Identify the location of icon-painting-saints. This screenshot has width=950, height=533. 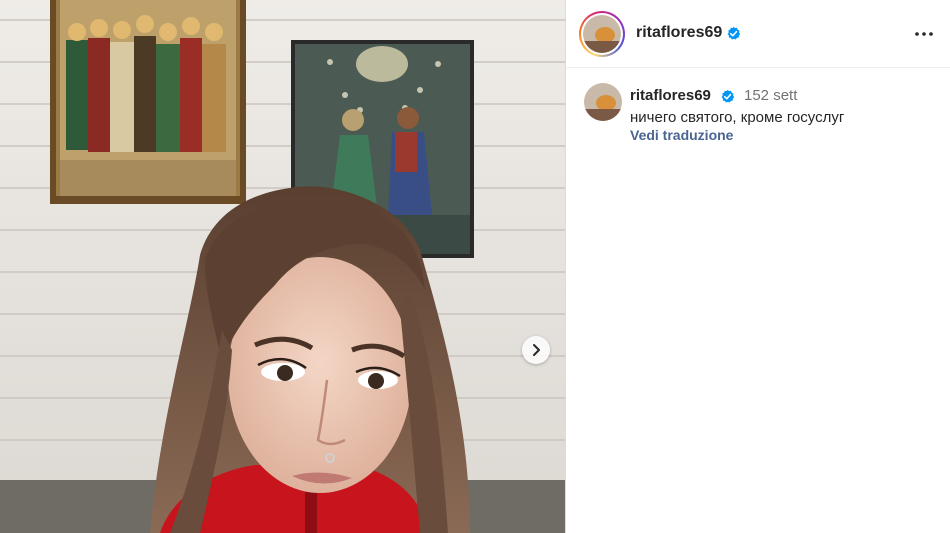
(148, 102).